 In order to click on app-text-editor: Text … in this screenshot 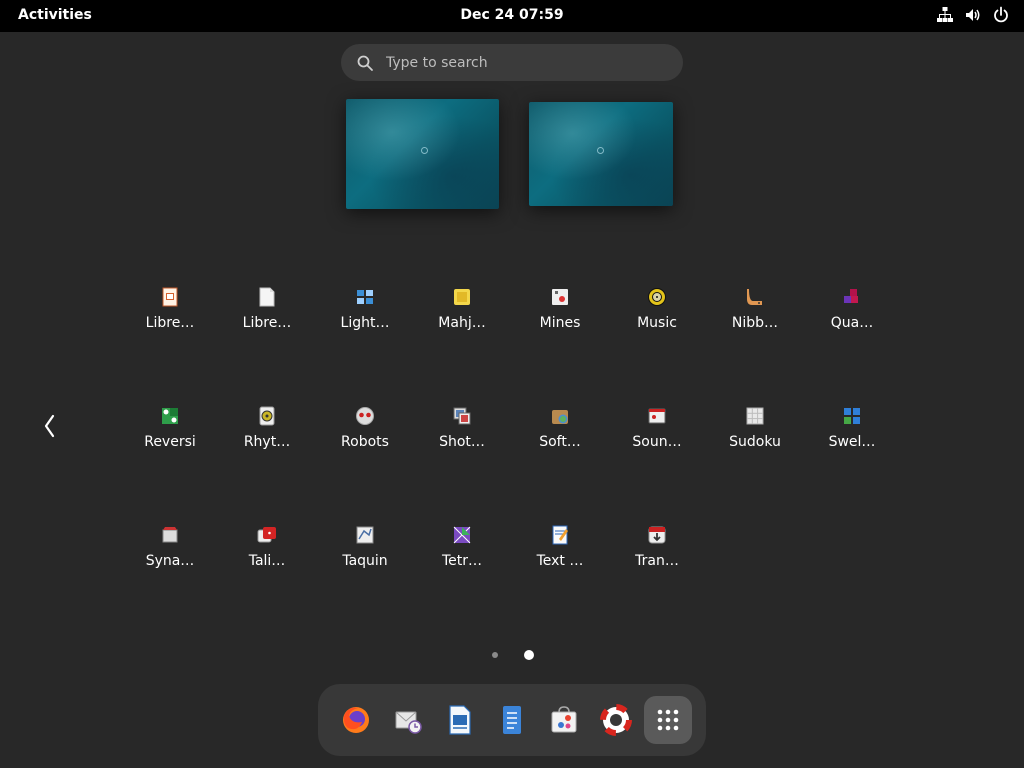, I will do `click(560, 559)`.